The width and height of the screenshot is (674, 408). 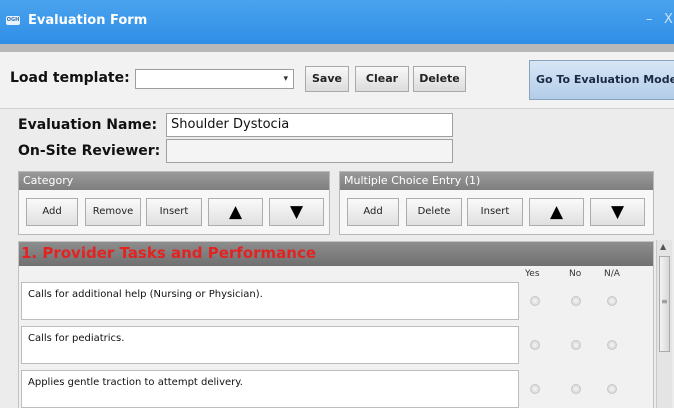 What do you see at coordinates (337, 22) in the screenshot?
I see `title-bar: OGH Evaluation Form – X` at bounding box center [337, 22].